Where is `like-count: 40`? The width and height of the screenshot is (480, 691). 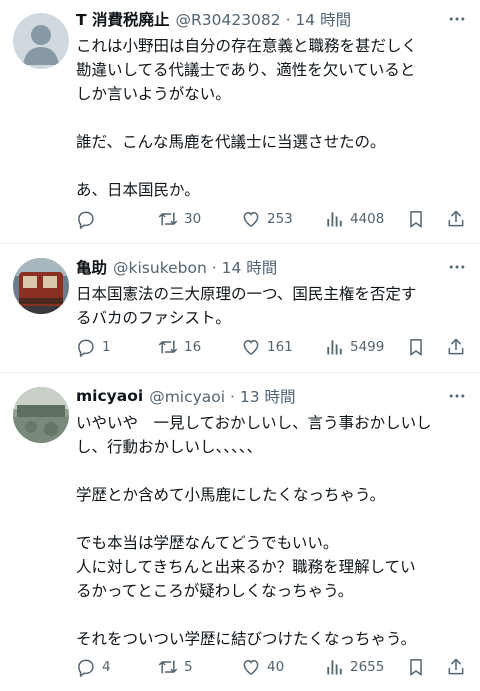 like-count: 40 is located at coordinates (276, 667).